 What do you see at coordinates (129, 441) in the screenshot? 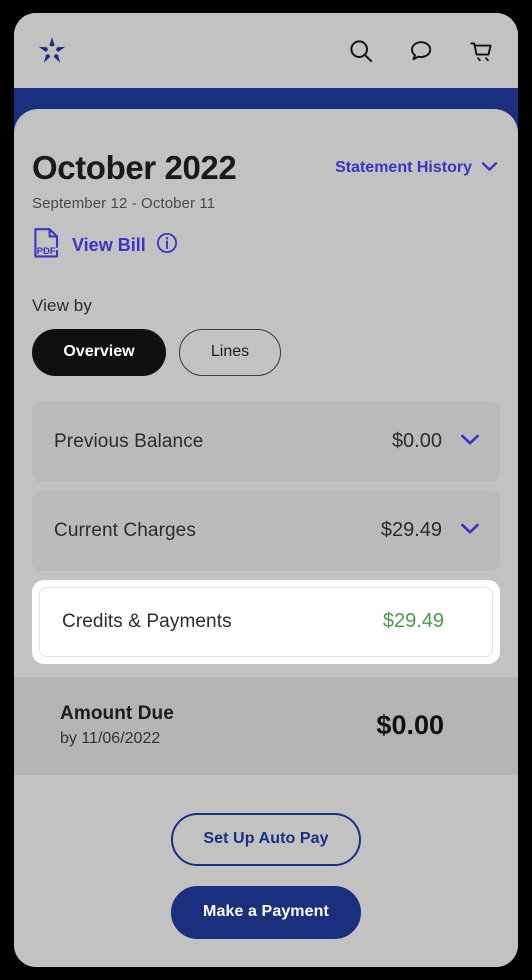
I see `summary-label: Previous Balance` at bounding box center [129, 441].